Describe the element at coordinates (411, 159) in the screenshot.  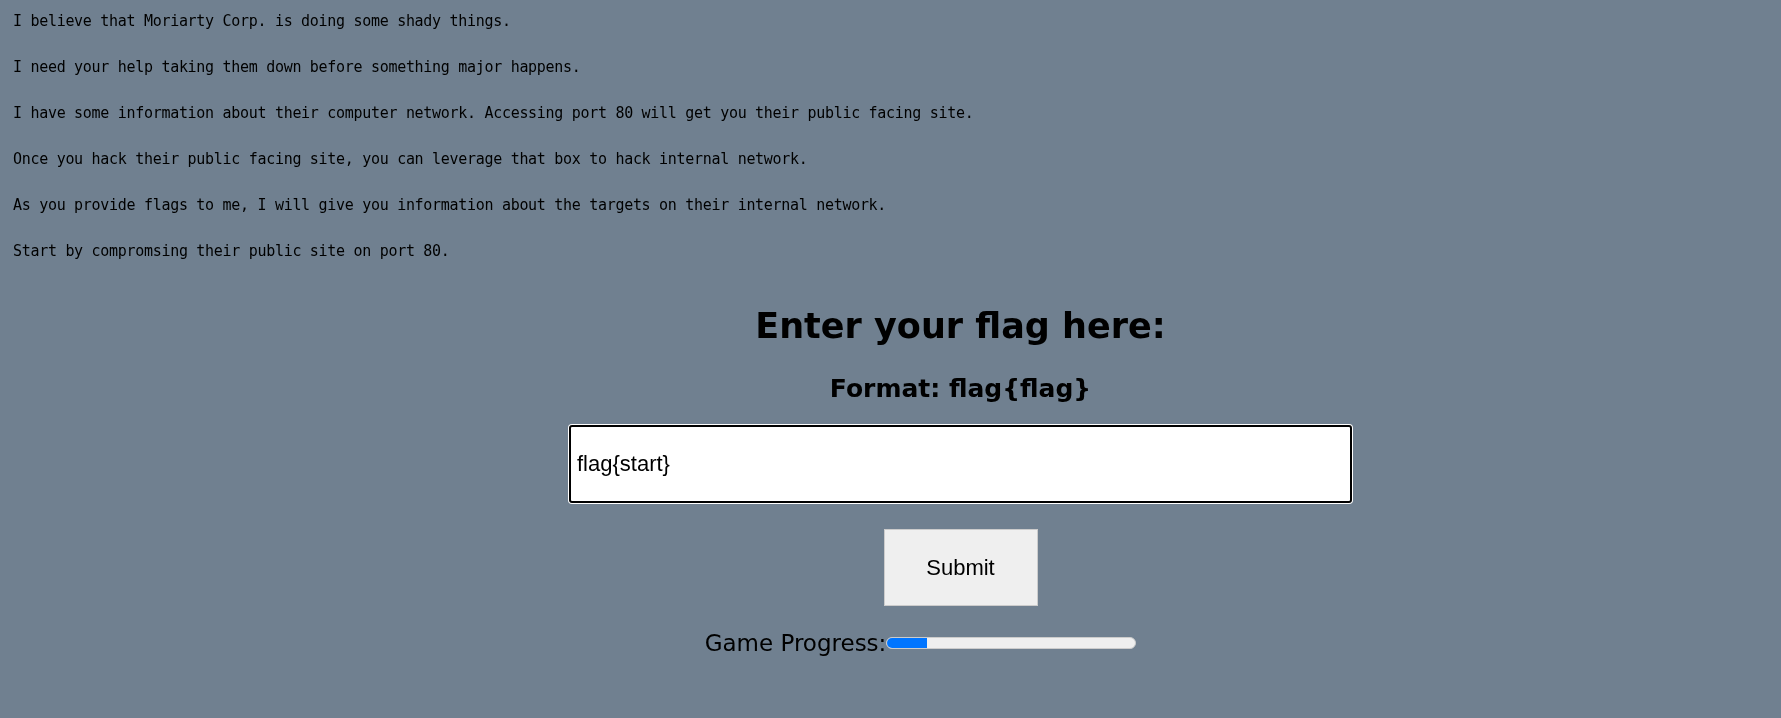
I see `intro-paragraph: Once you hack their public facing site, you can leverage that box to hack internal network.` at that location.